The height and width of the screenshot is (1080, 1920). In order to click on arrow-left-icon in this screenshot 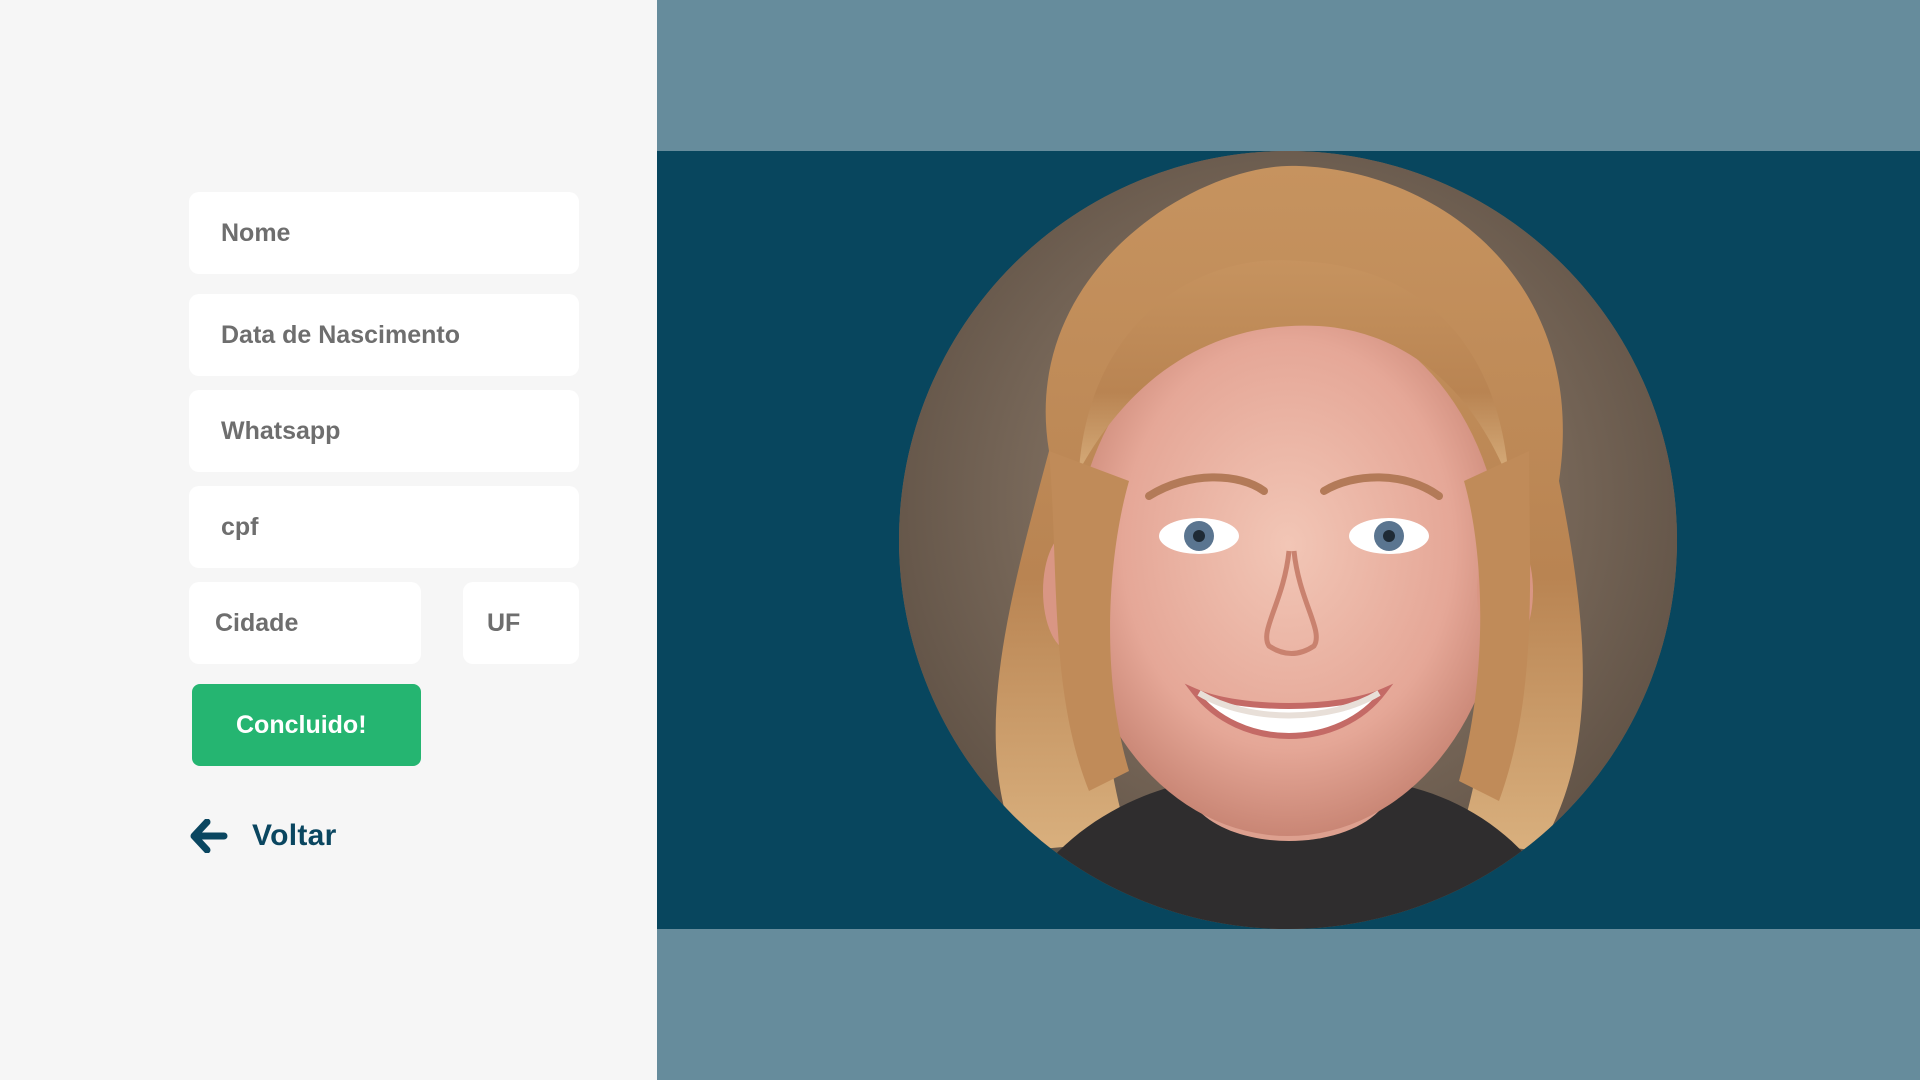, I will do `click(209, 836)`.